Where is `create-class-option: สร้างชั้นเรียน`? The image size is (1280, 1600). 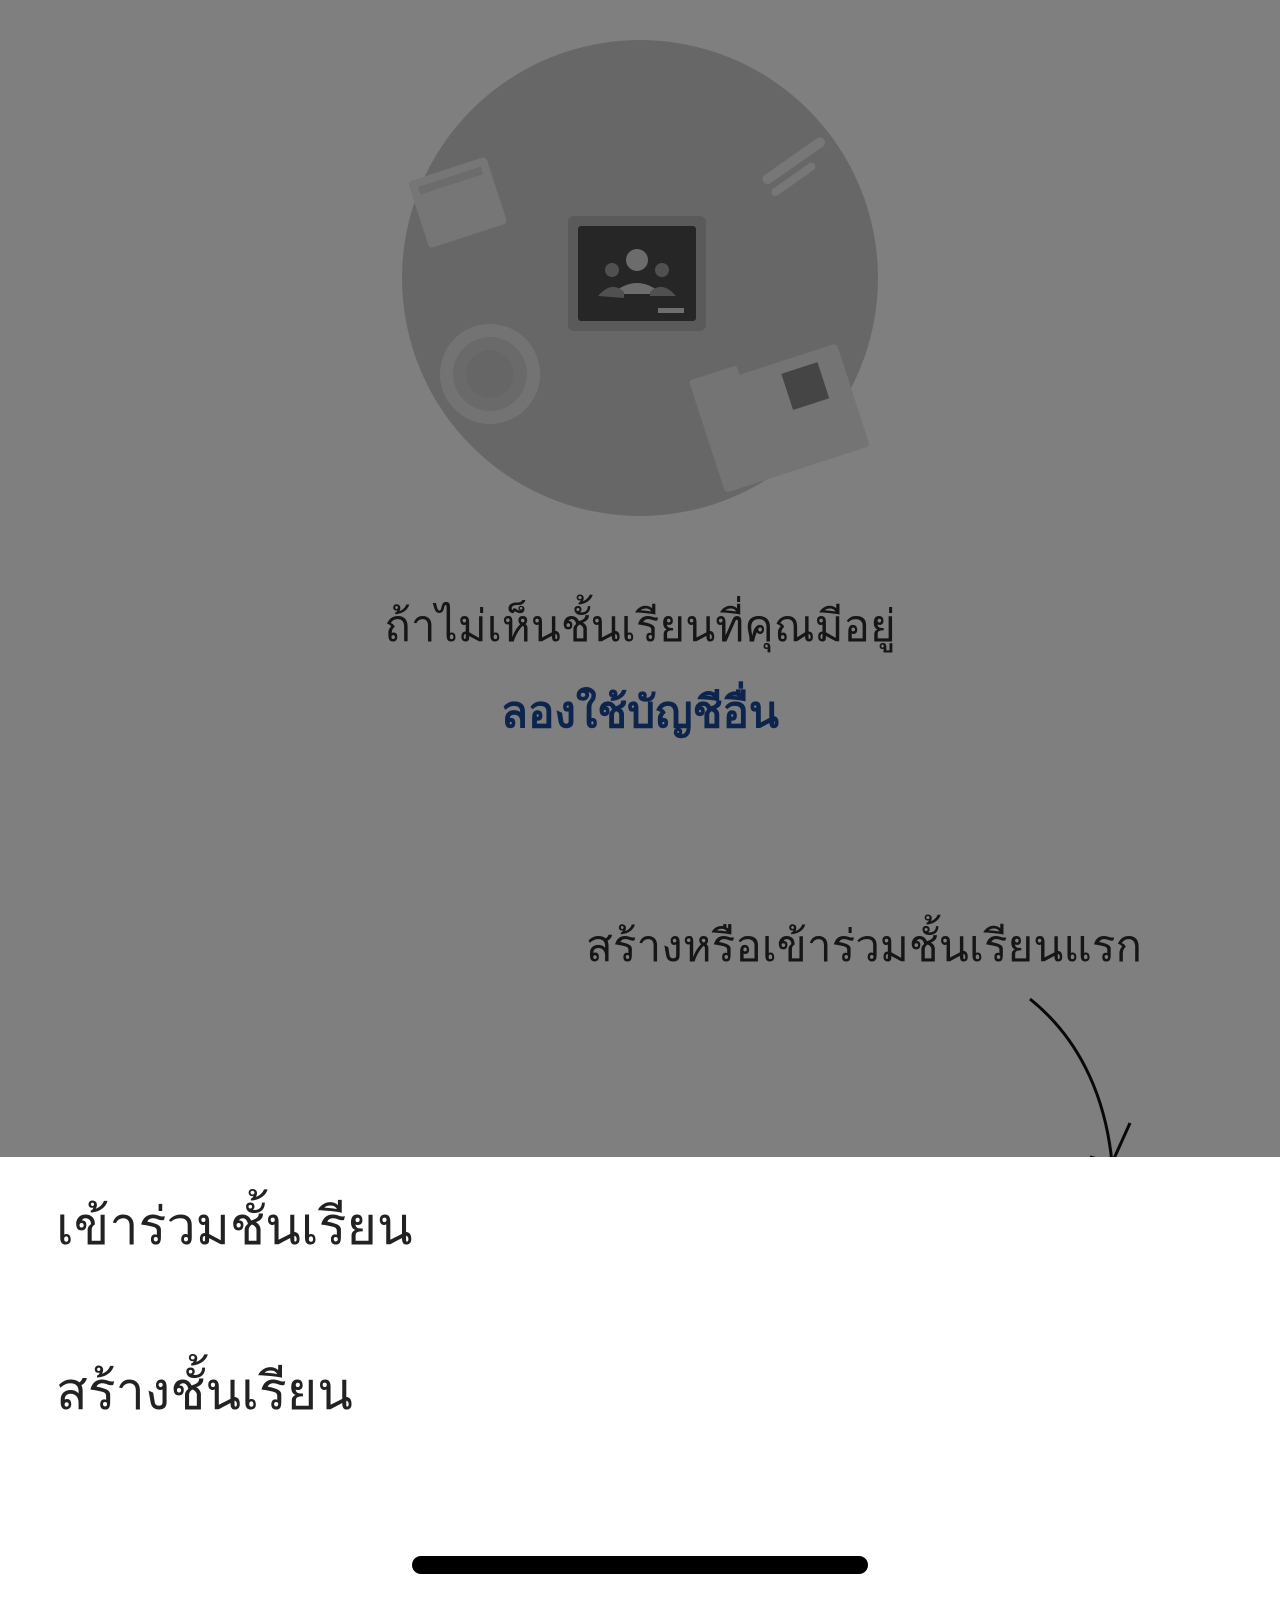
create-class-option: สร้างชั้นเรียน is located at coordinates (641, 1392).